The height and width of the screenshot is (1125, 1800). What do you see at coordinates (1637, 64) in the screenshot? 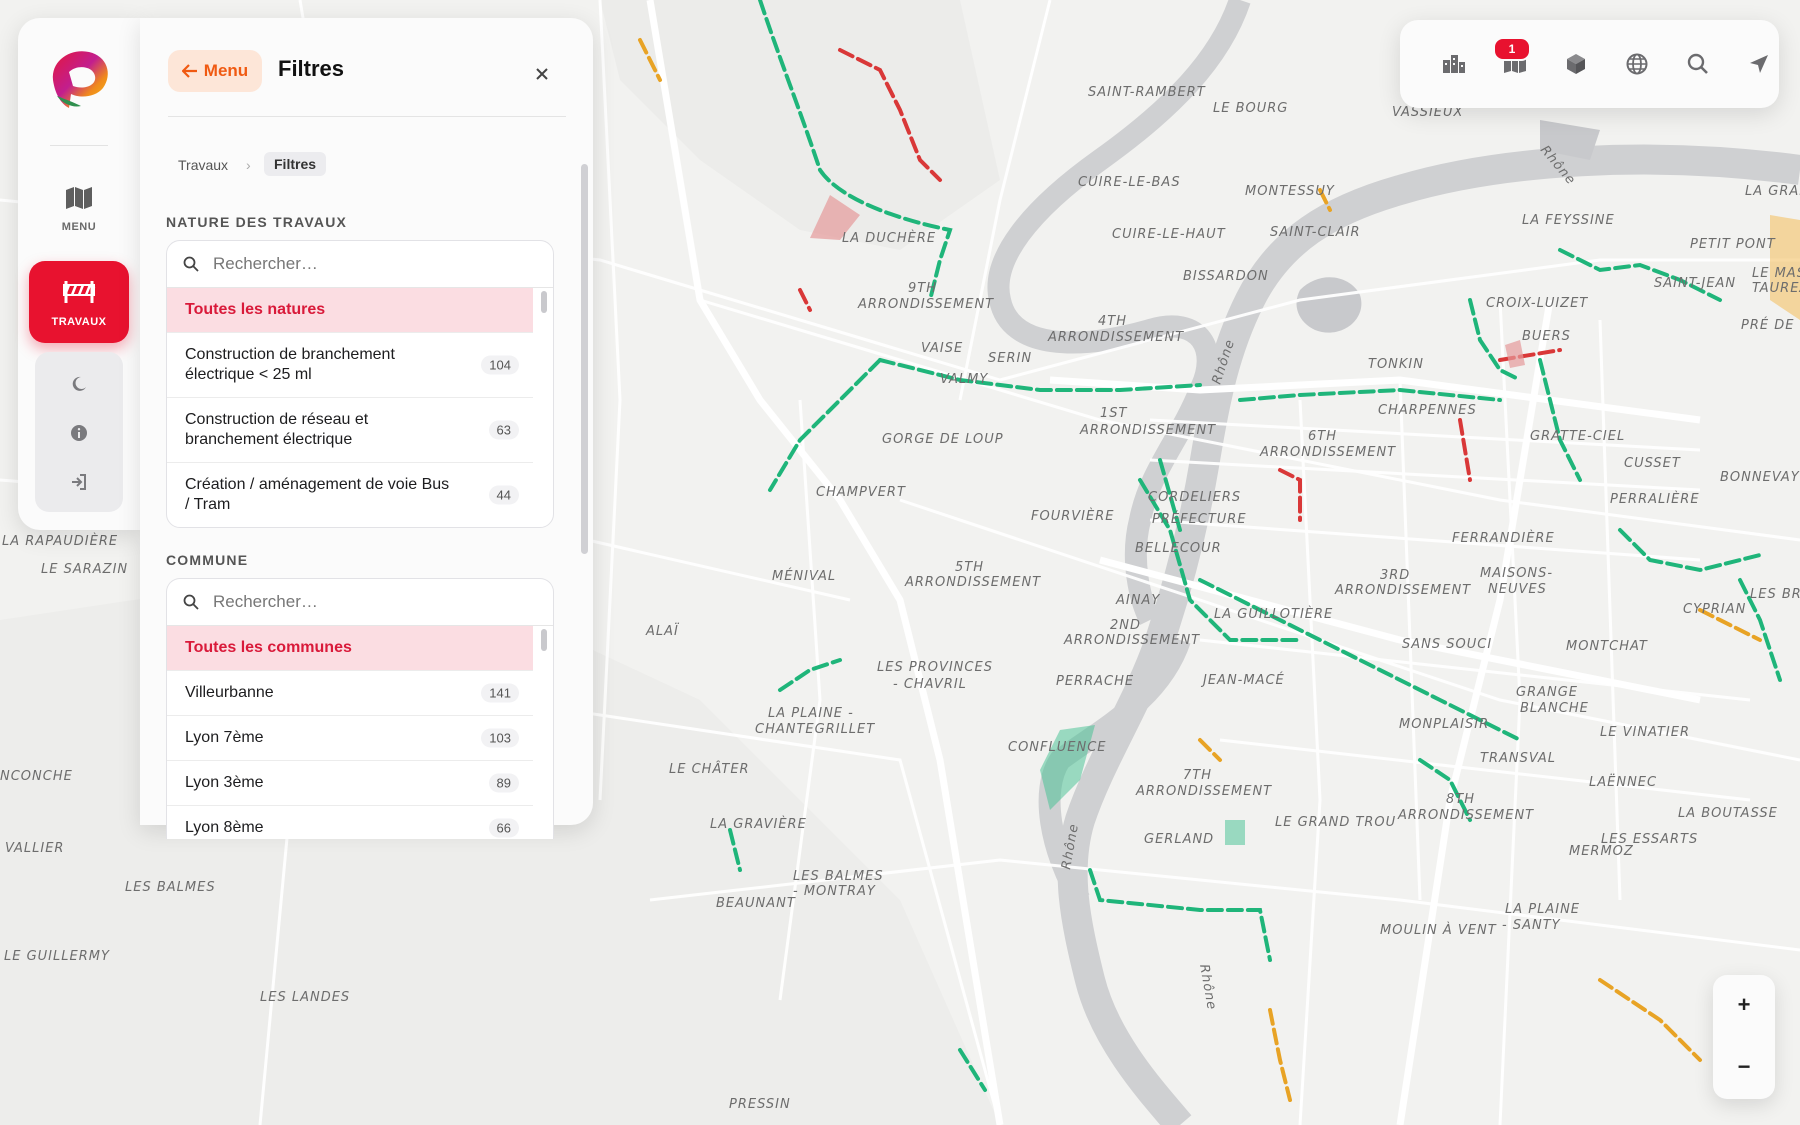
I see `globe-button` at bounding box center [1637, 64].